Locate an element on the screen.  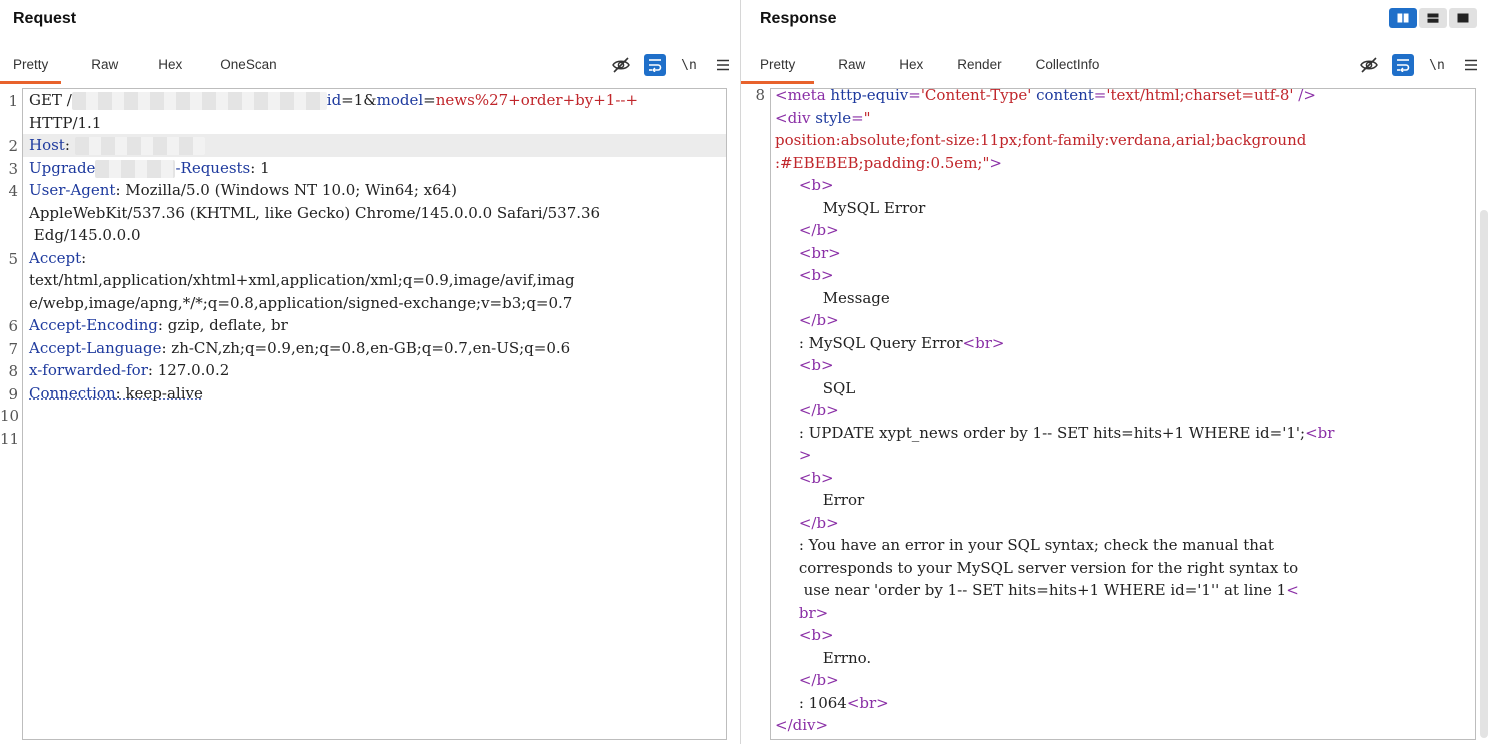
response-toolbar: \n is located at coordinates (1420, 65).